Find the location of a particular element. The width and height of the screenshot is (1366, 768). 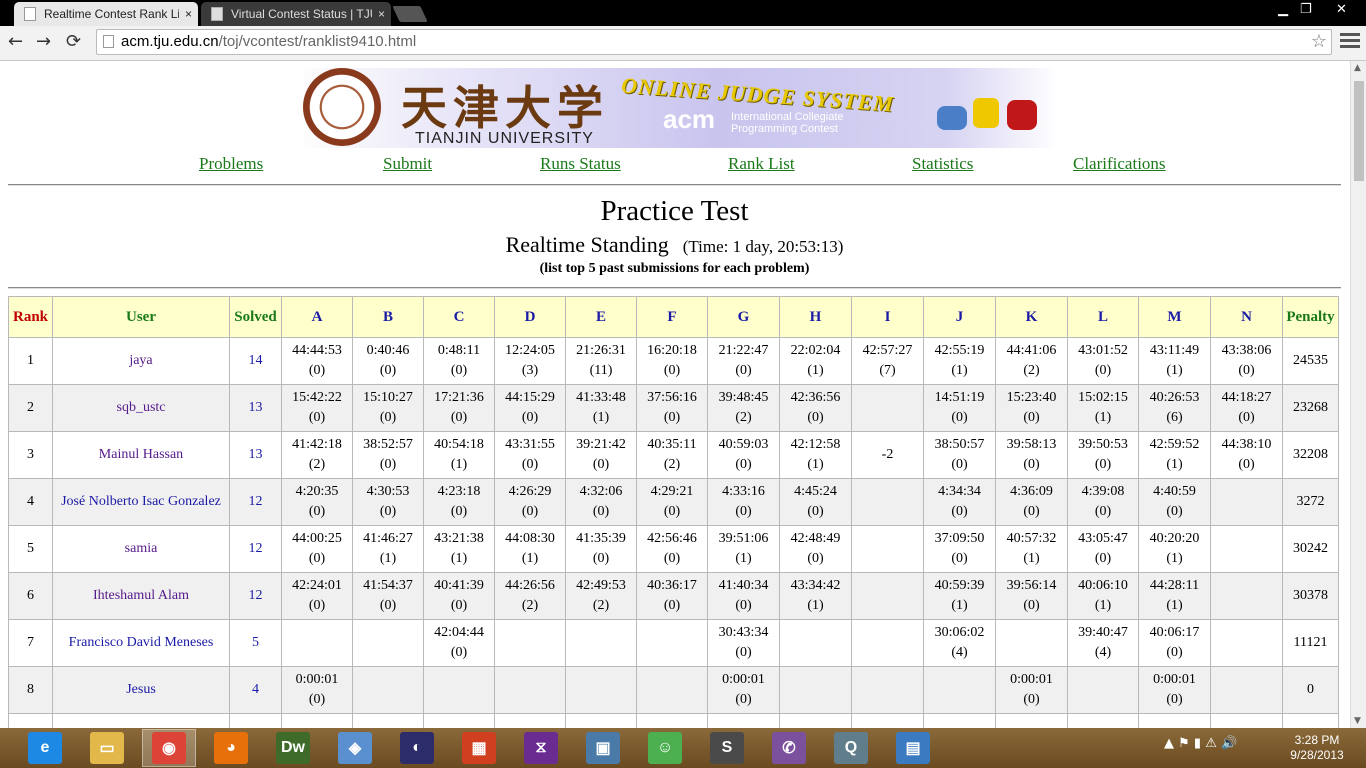

user-link: Jesus is located at coordinates (141, 690).